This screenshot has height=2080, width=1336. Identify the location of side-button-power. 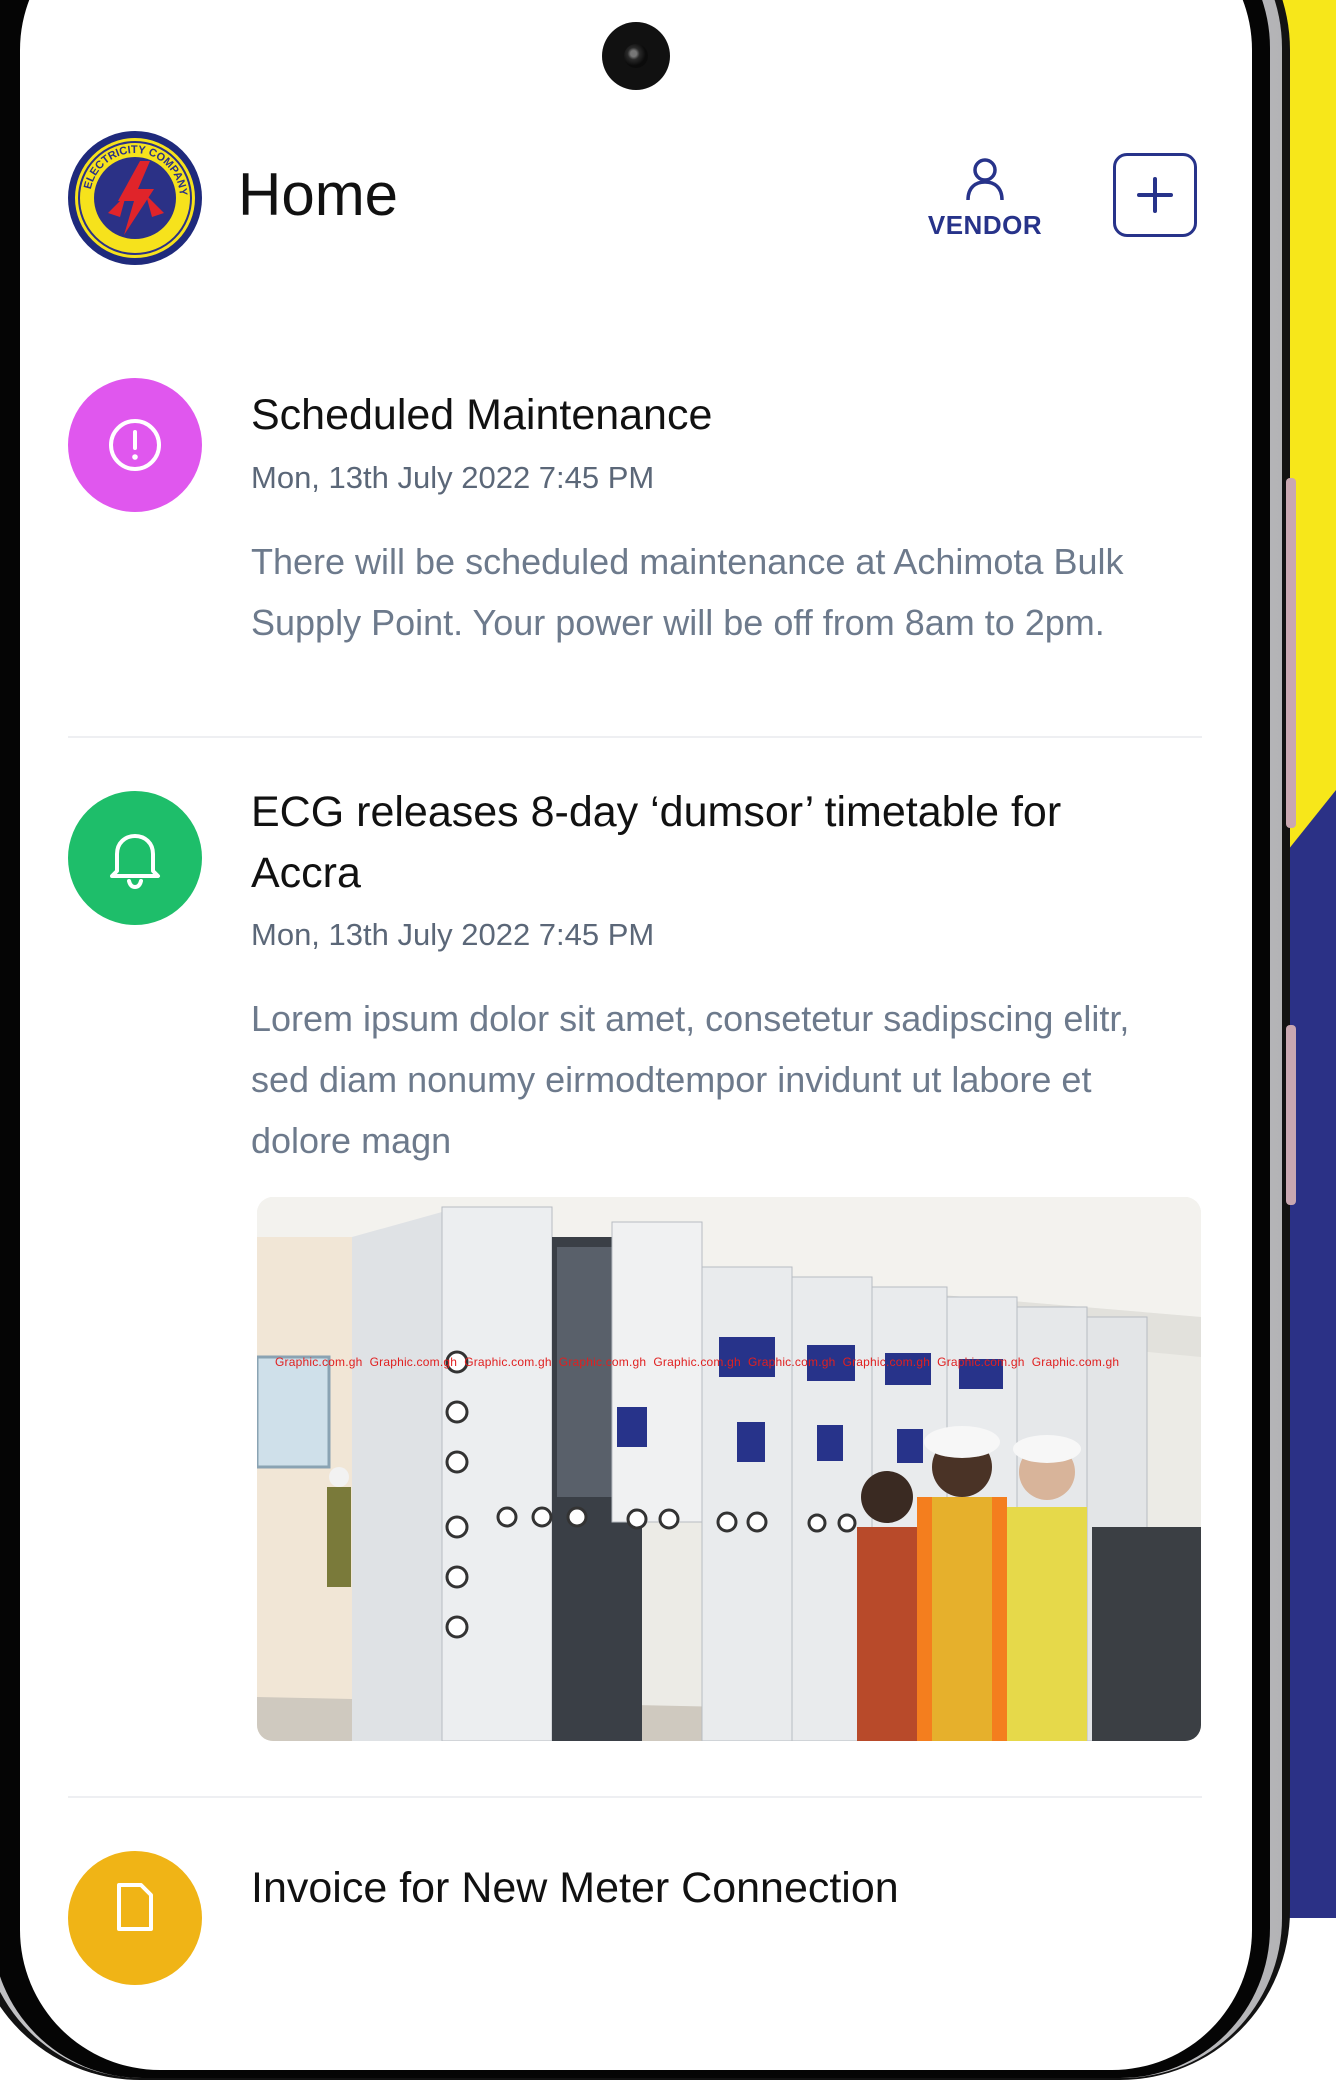
(1291, 1115).